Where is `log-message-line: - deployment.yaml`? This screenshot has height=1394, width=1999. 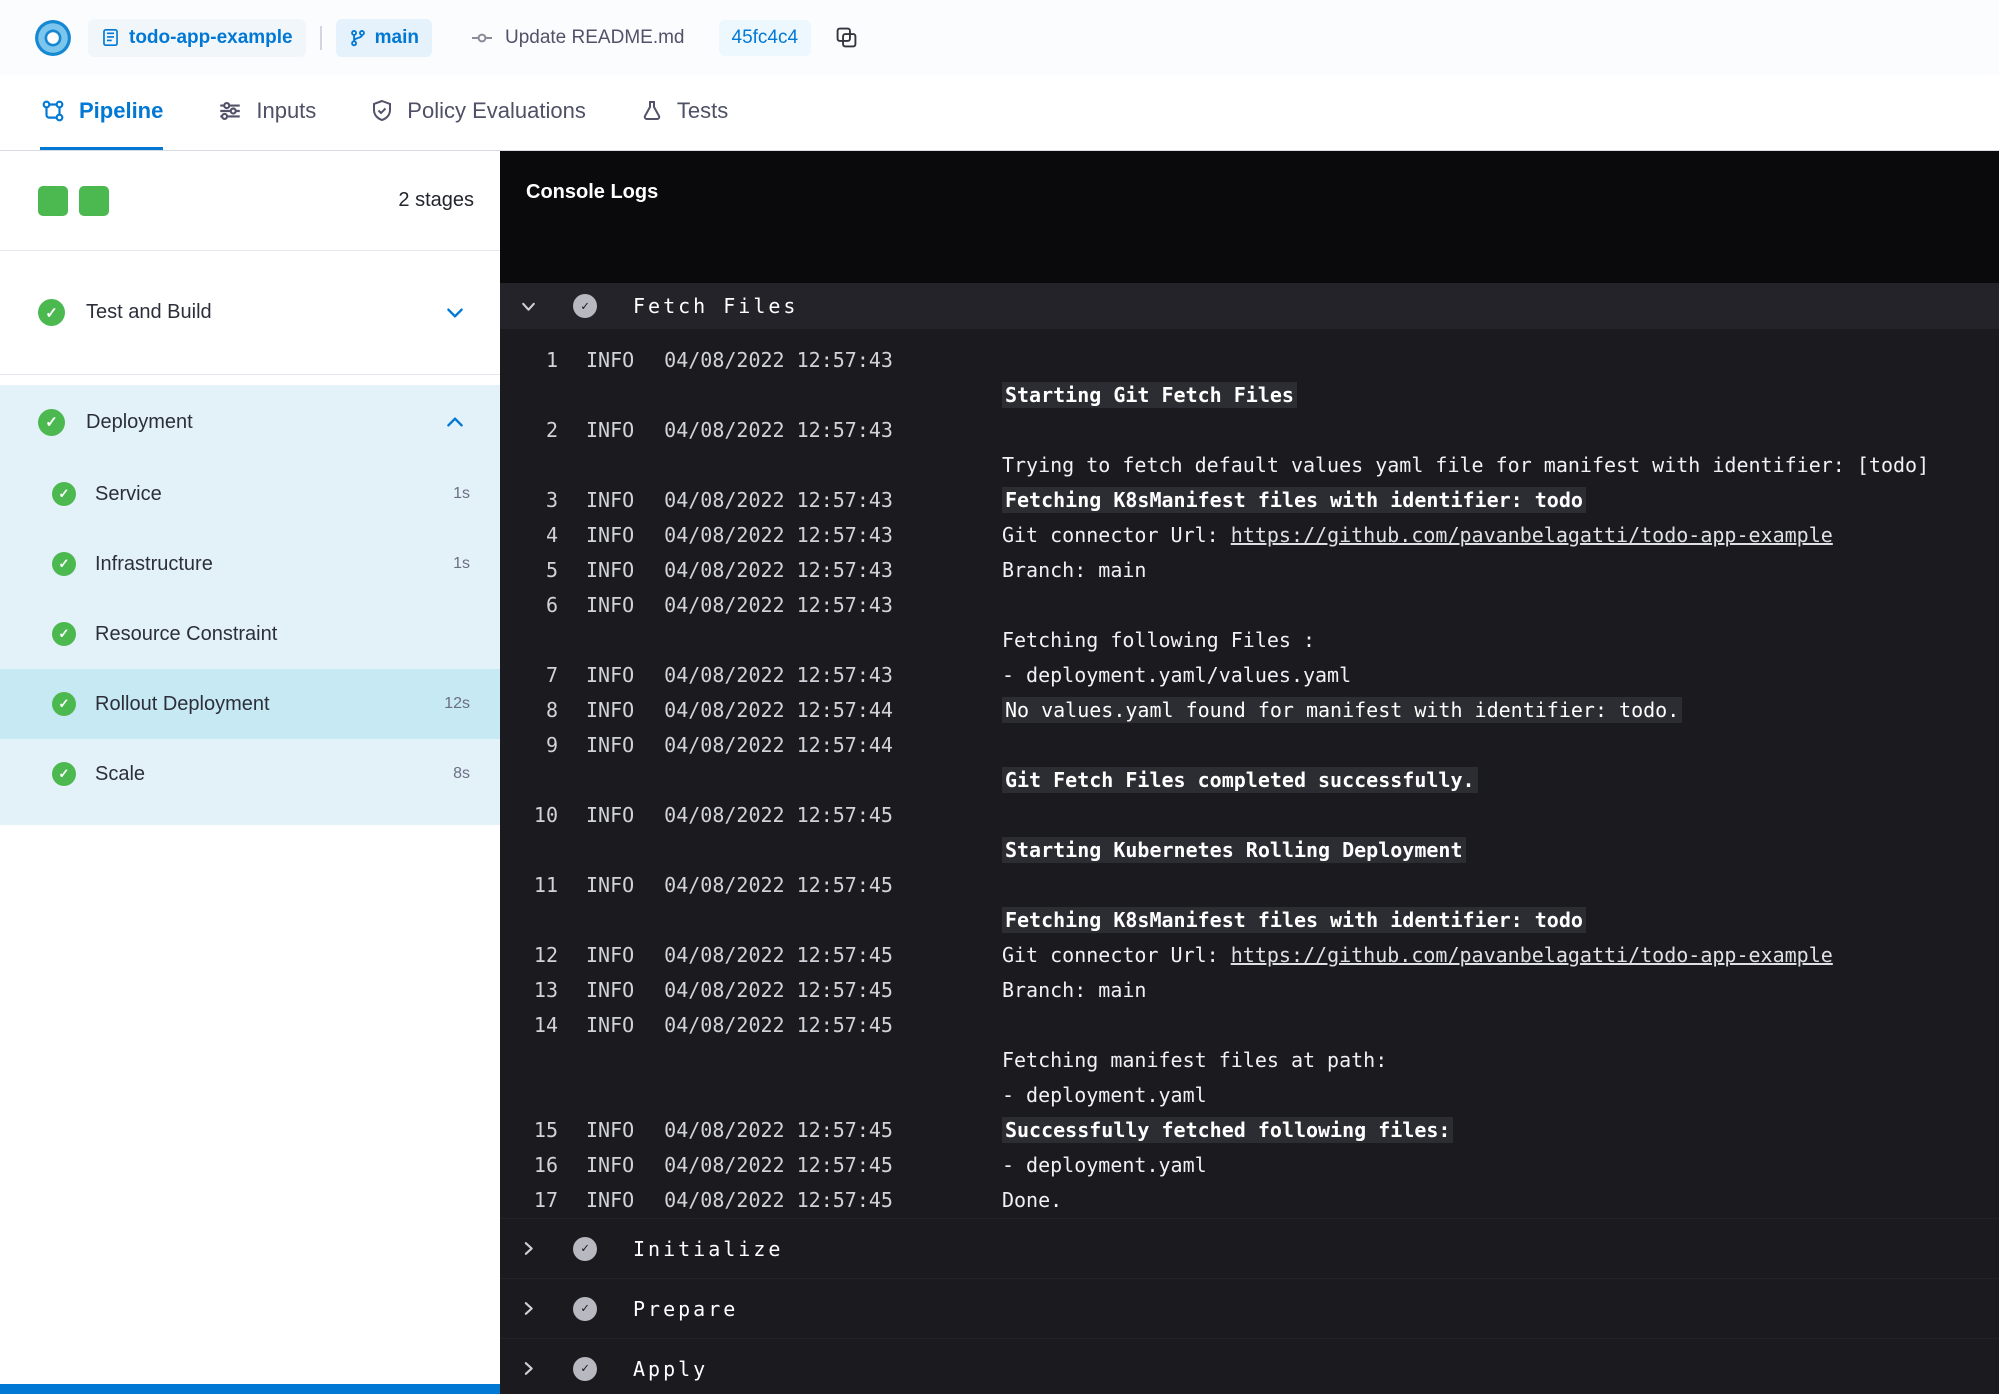
log-message-line: - deployment.yaml is located at coordinates (1194, 1095).